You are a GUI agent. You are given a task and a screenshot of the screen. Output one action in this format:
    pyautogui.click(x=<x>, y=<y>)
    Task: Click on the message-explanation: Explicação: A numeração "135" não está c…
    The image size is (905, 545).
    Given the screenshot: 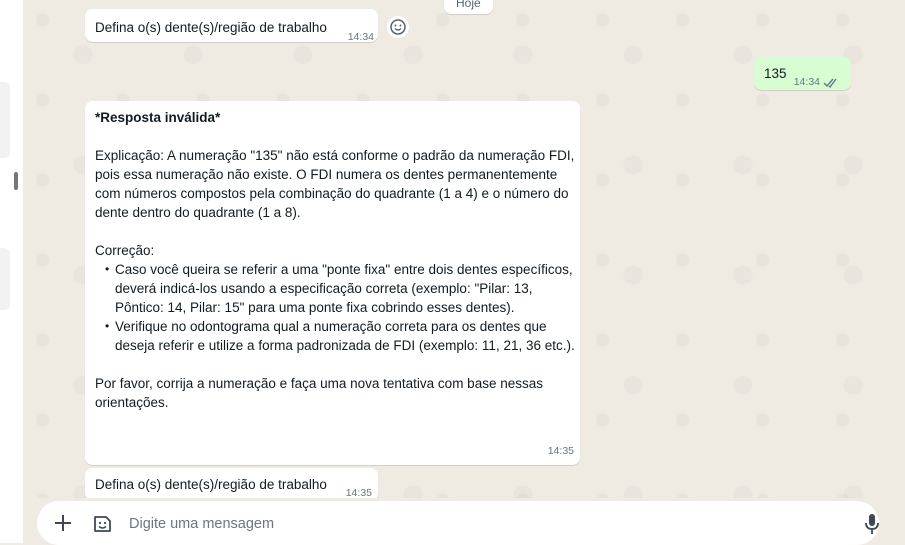 What is the action you would take?
    pyautogui.click(x=335, y=184)
    